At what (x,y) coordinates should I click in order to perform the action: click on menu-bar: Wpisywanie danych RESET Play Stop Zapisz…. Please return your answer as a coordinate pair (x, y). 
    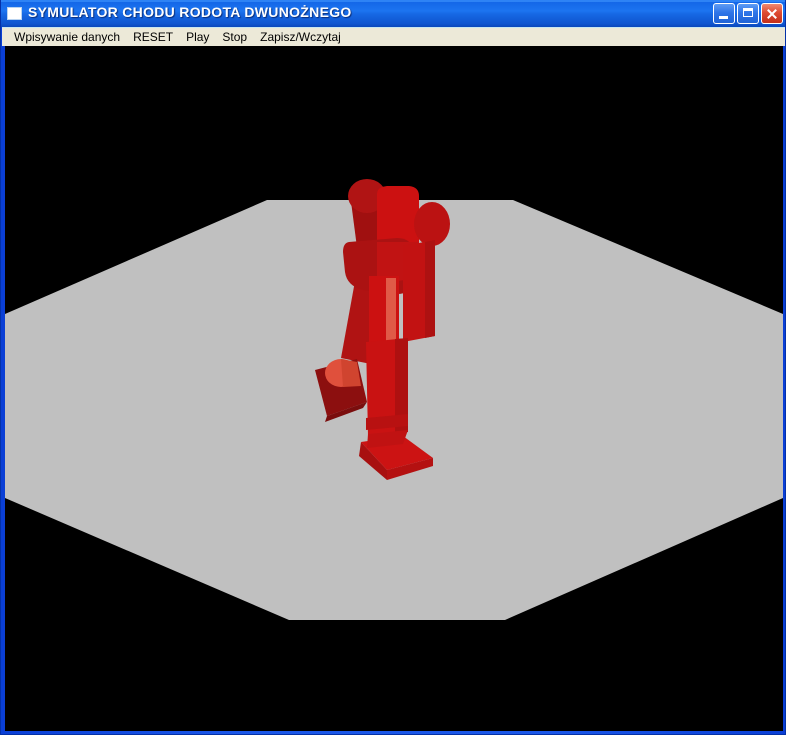
    Looking at the image, I should click on (393, 36).